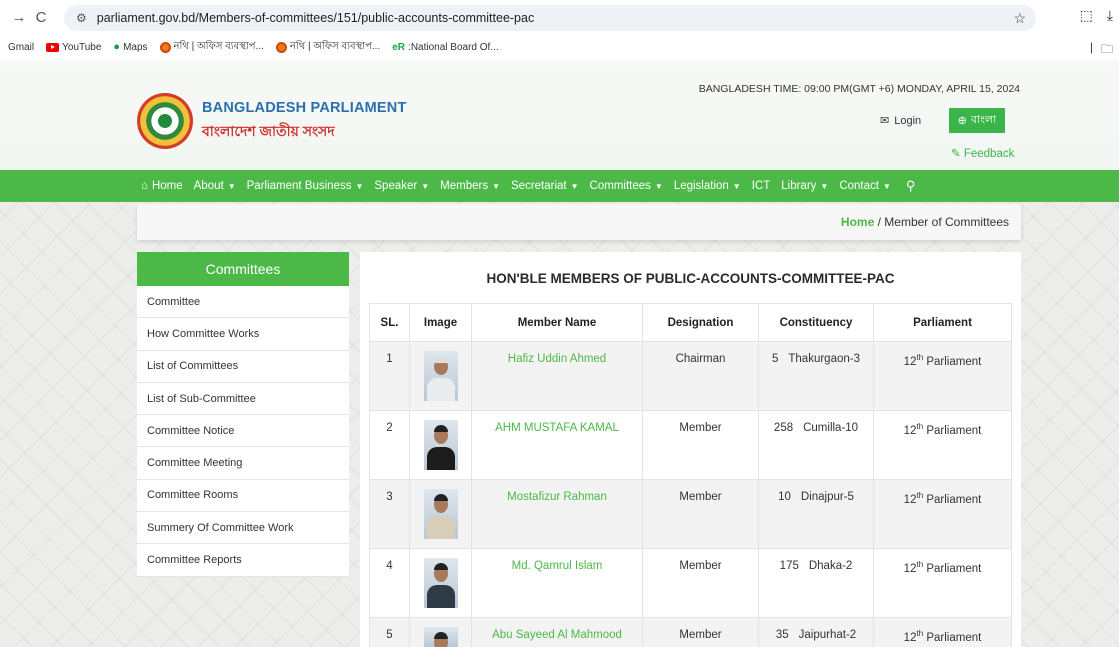 The width and height of the screenshot is (1119, 647). Describe the element at coordinates (243, 528) in the screenshot. I see `sidebar-item-summery-of-committee-work: Summery Of Committee Work` at that location.